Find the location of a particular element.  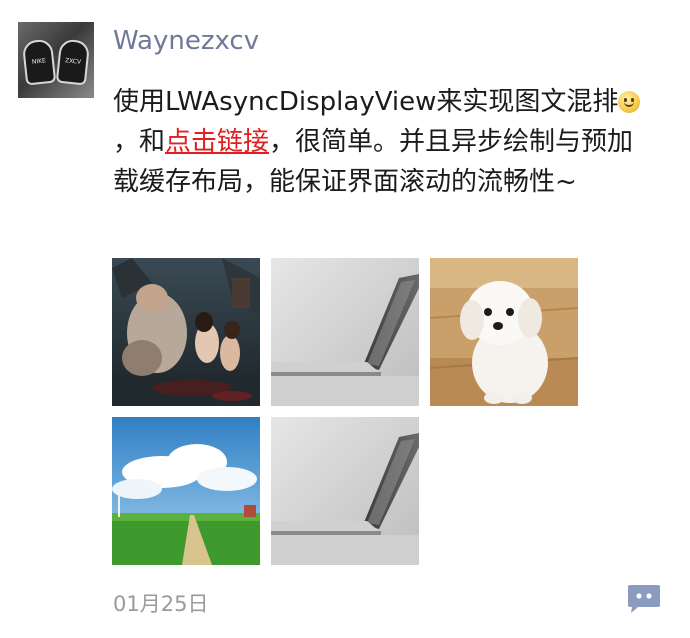

post-link: 点击链接 is located at coordinates (217, 142).